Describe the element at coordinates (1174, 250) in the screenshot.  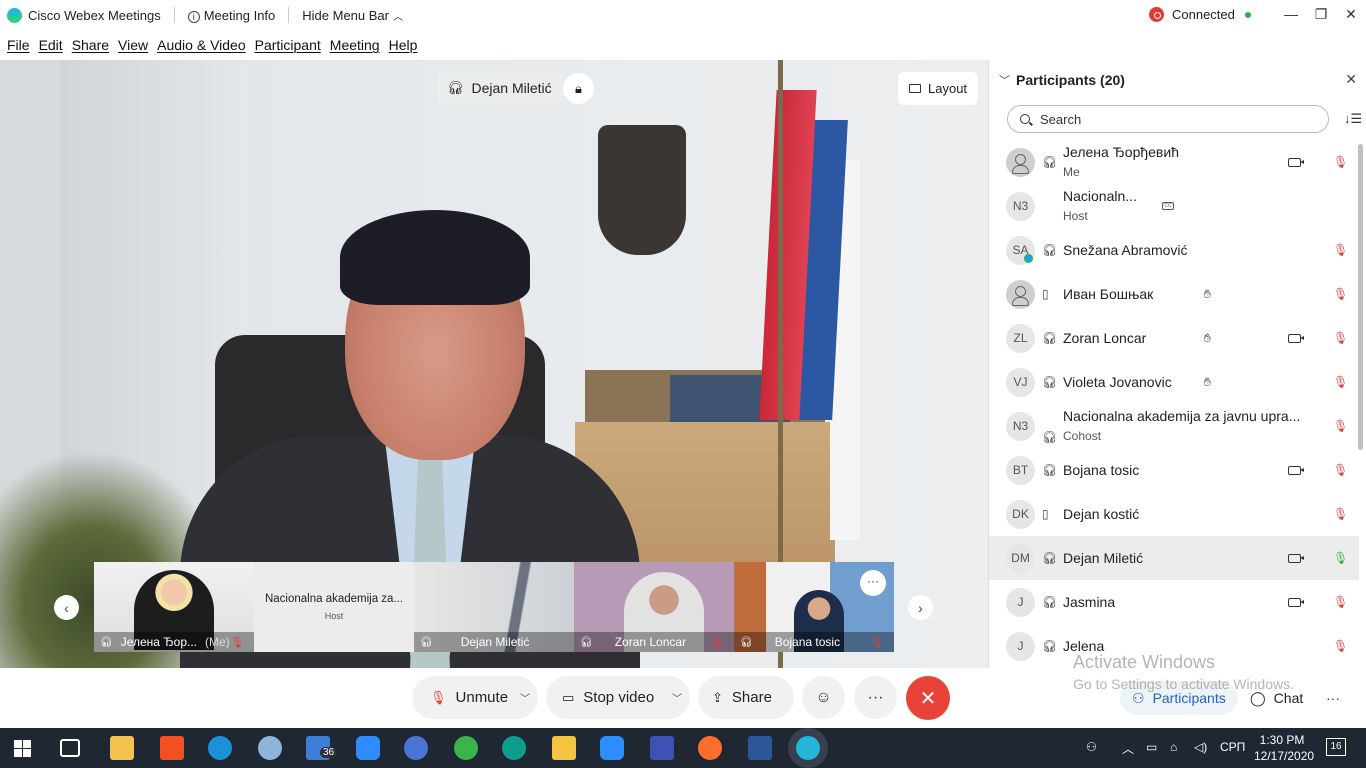
I see `list-item: SA 🎧︎ Snežana Abramović 🎙︎` at that location.